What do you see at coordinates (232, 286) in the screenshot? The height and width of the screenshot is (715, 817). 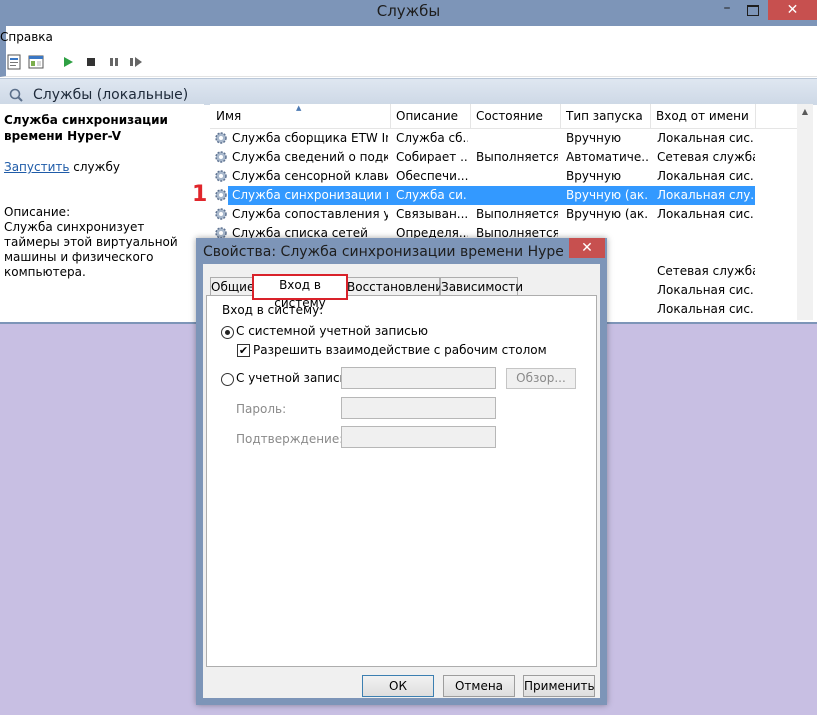 I see `tab-general: Общие` at bounding box center [232, 286].